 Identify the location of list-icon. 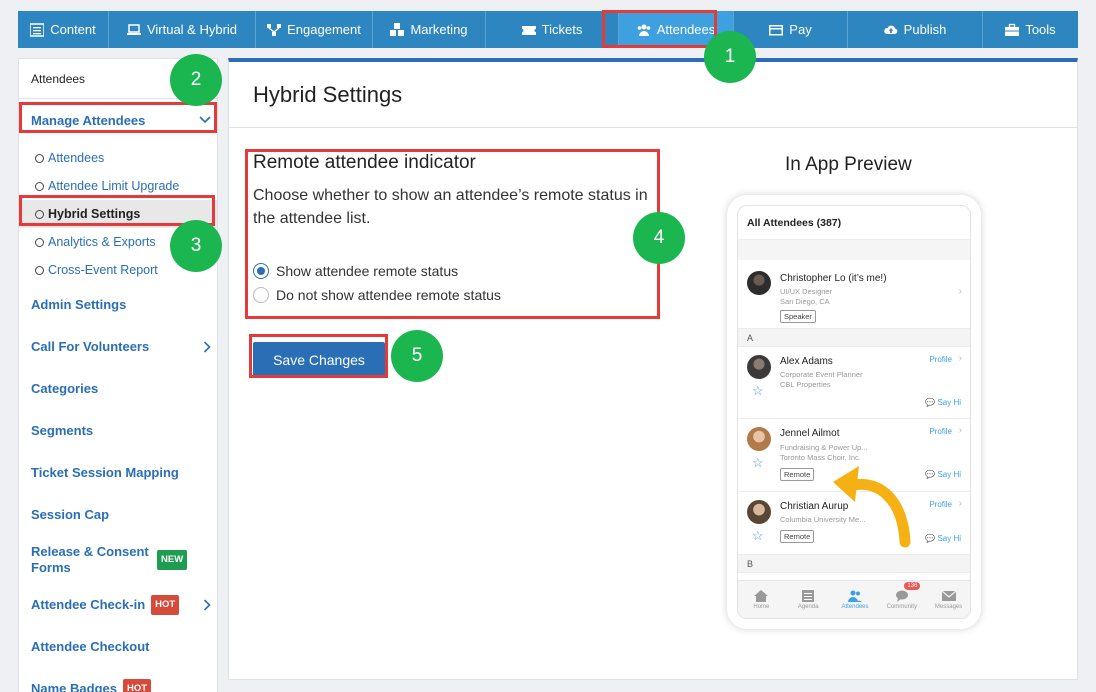
(37, 29).